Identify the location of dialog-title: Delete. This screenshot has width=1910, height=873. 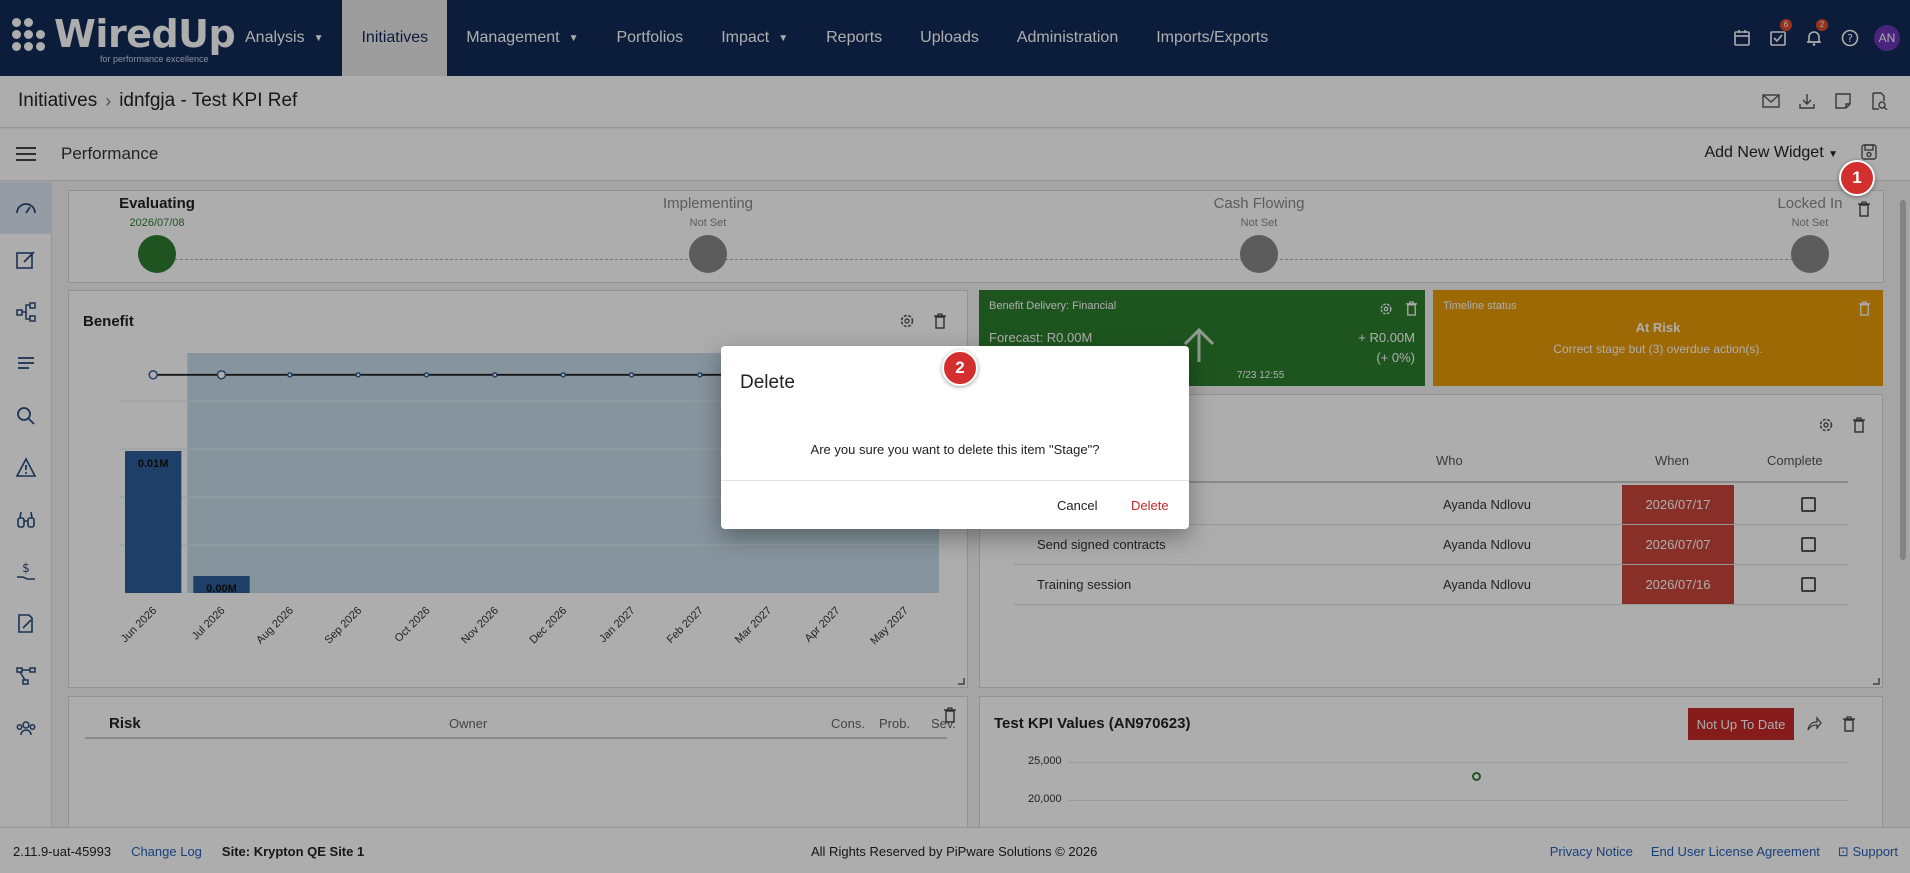
(767, 382).